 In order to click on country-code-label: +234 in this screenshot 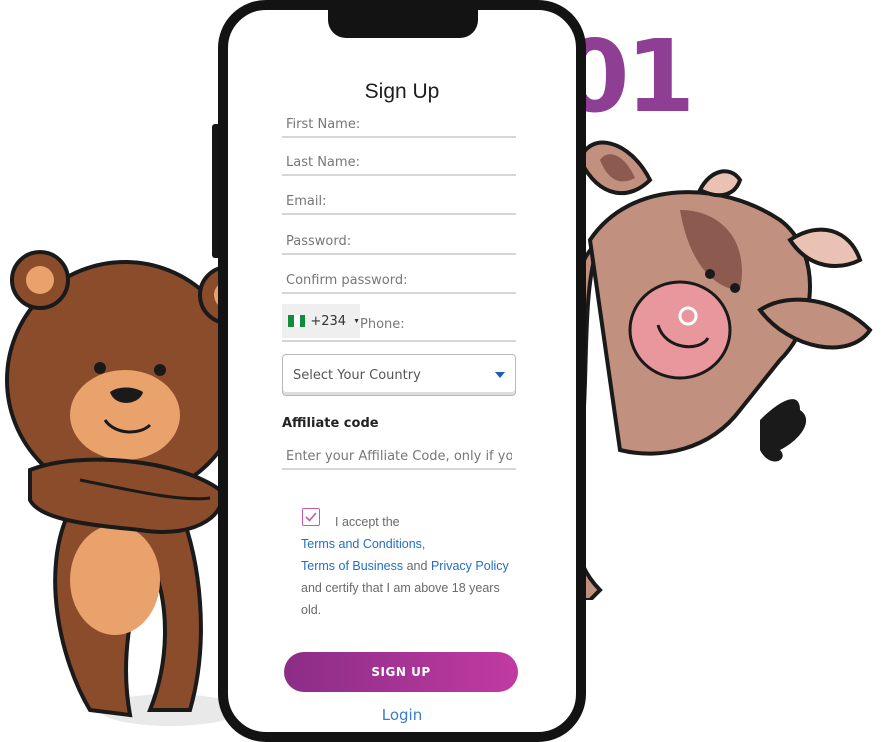, I will do `click(328, 321)`.